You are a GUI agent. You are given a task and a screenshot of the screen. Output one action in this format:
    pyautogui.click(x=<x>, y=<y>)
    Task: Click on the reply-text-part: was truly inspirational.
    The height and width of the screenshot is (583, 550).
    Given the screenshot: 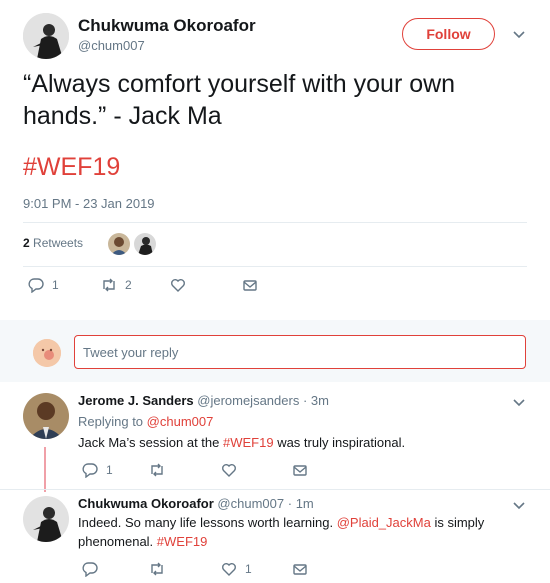 What is the action you would take?
    pyautogui.click(x=339, y=442)
    